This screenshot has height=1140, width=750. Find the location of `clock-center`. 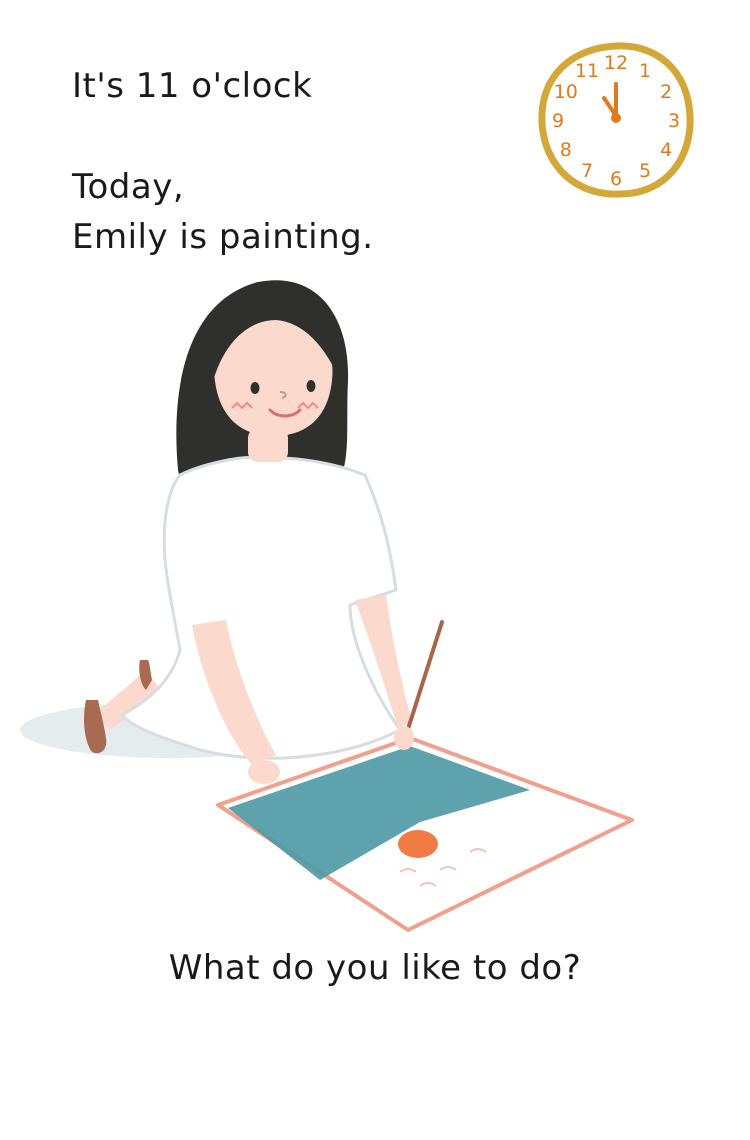

clock-center is located at coordinates (616, 118).